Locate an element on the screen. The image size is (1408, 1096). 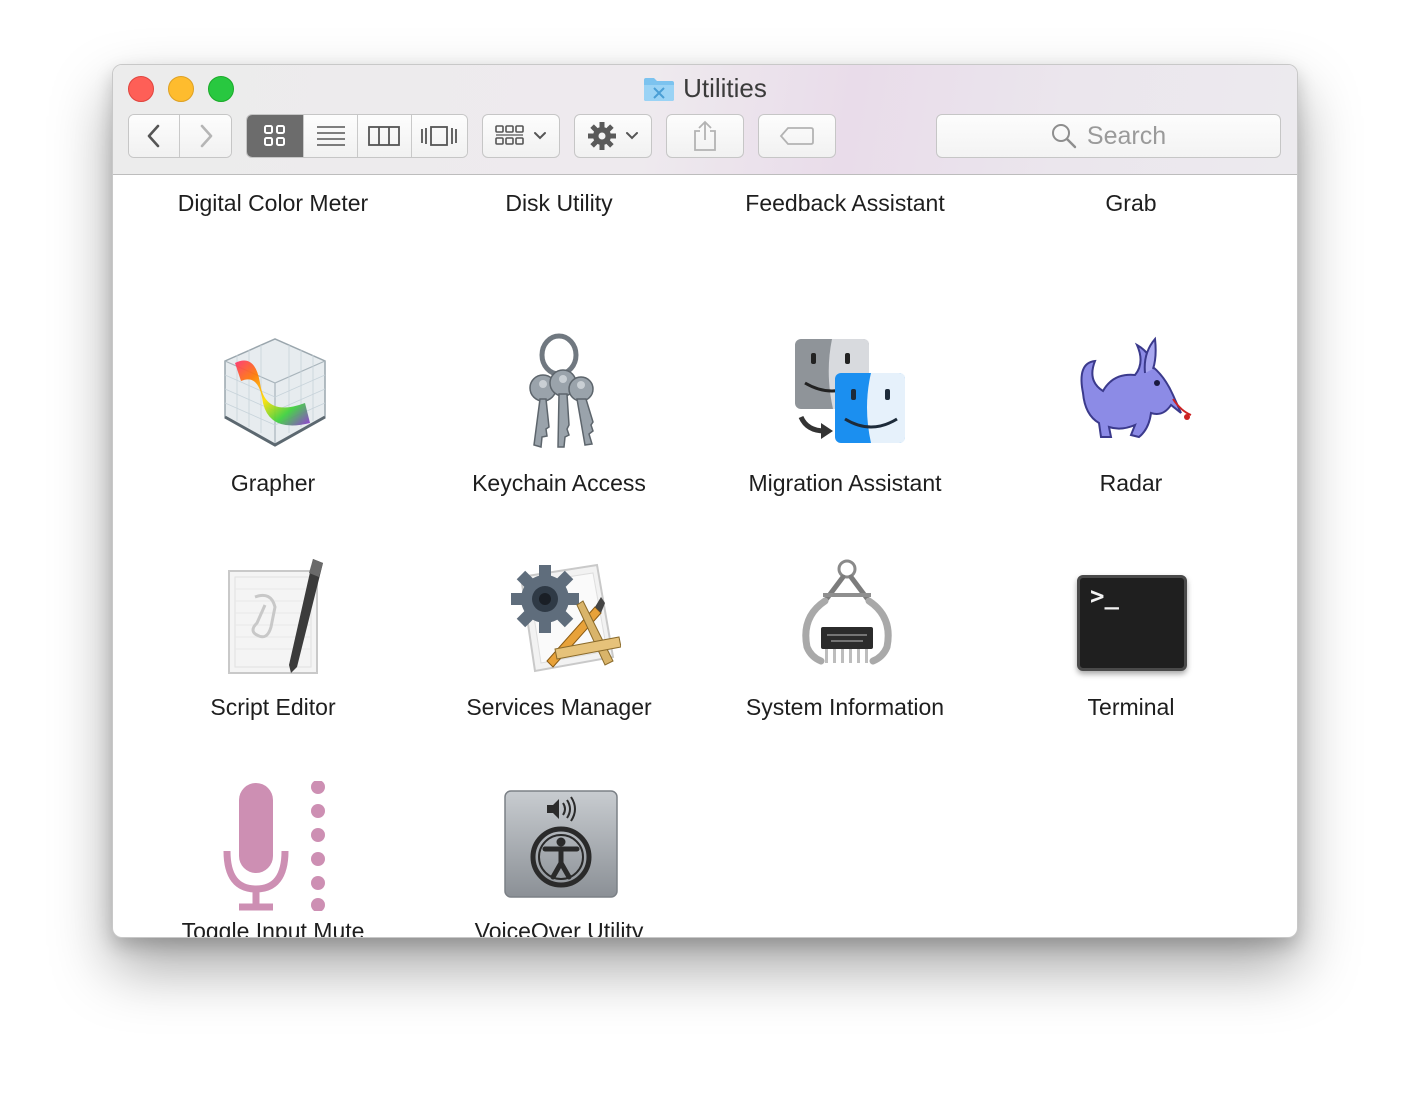
column-view-icon is located at coordinates (384, 136).